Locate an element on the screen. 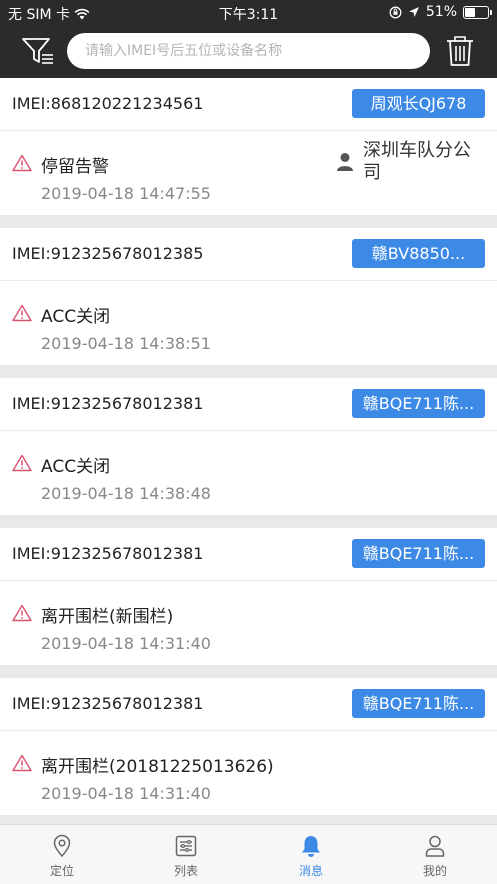  tab-list: 列表 is located at coordinates (186, 854).